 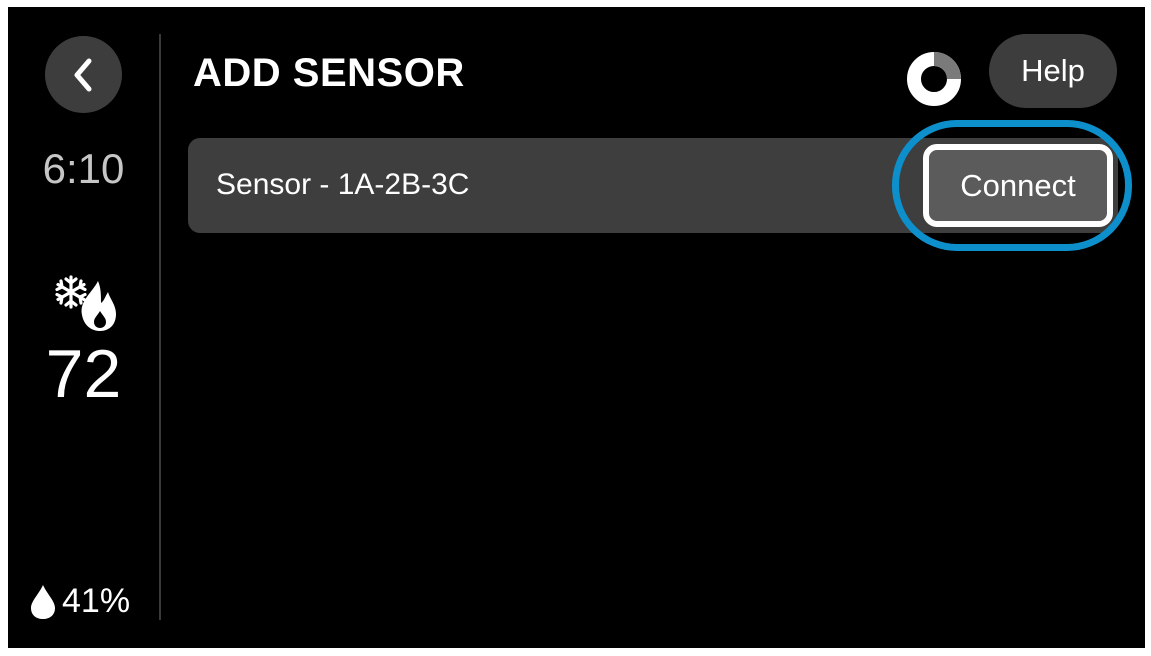 What do you see at coordinates (83, 168) in the screenshot?
I see `current-time: 6:10` at bounding box center [83, 168].